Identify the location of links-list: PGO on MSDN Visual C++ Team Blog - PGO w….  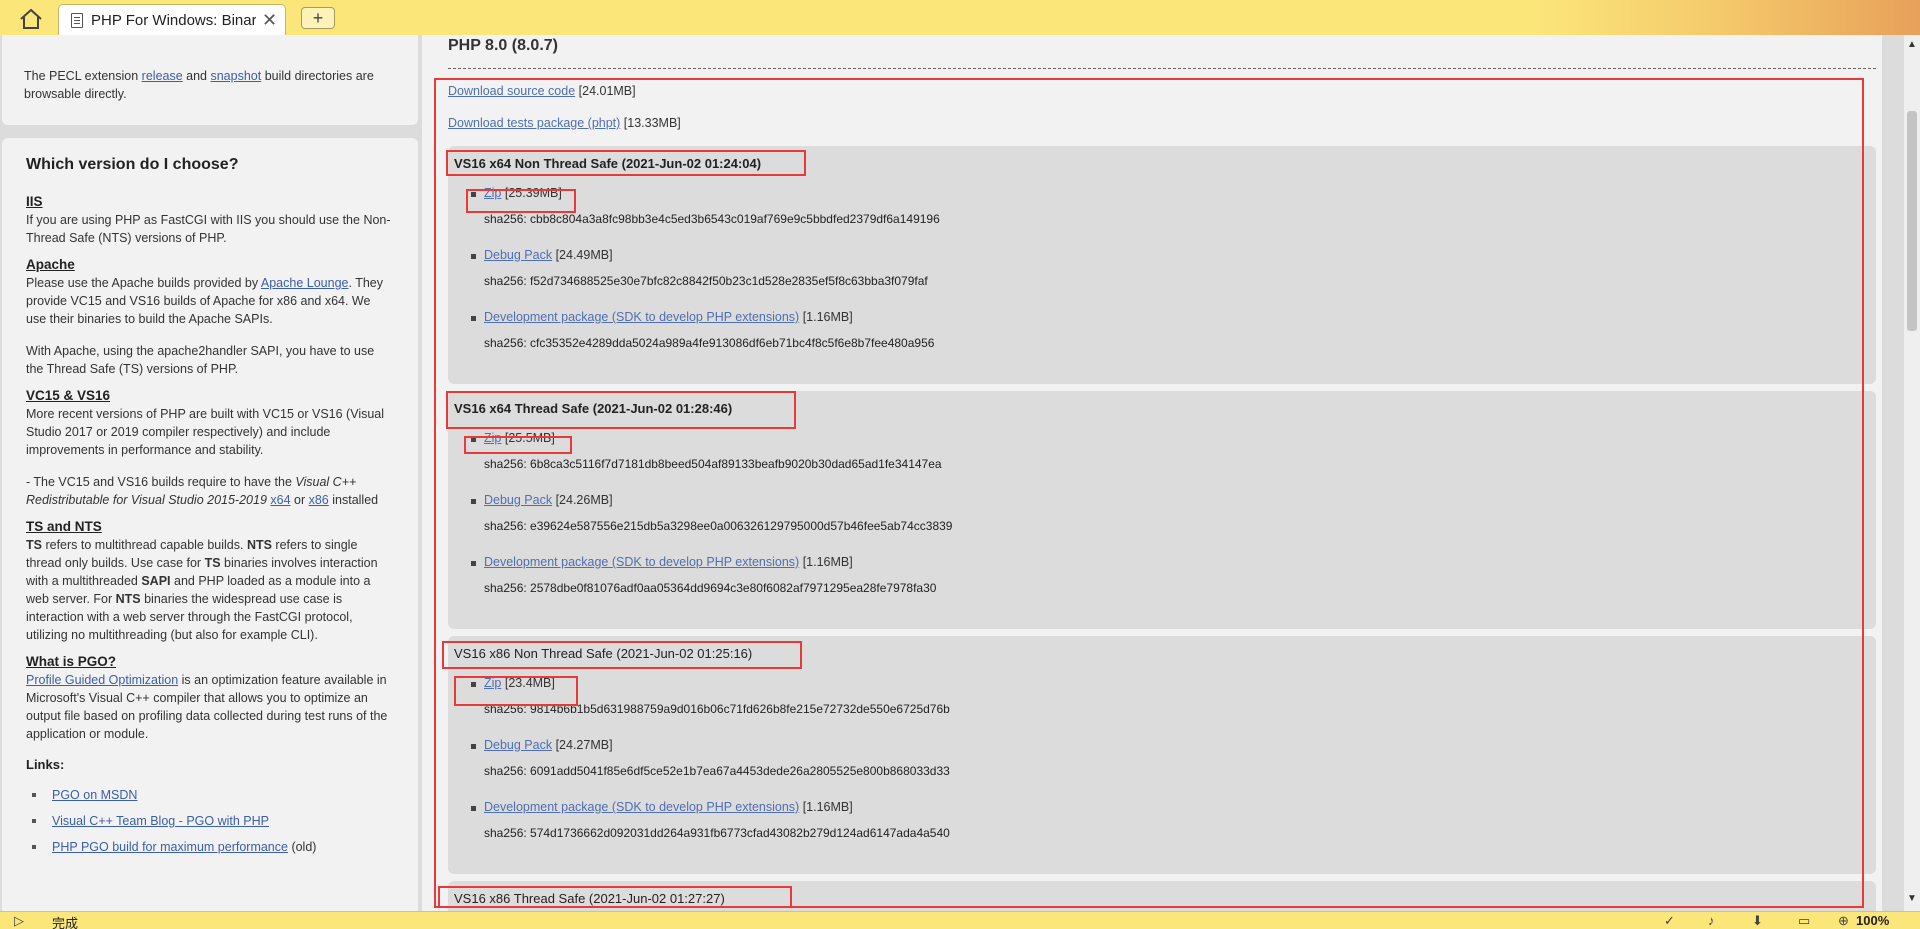
(210, 821).